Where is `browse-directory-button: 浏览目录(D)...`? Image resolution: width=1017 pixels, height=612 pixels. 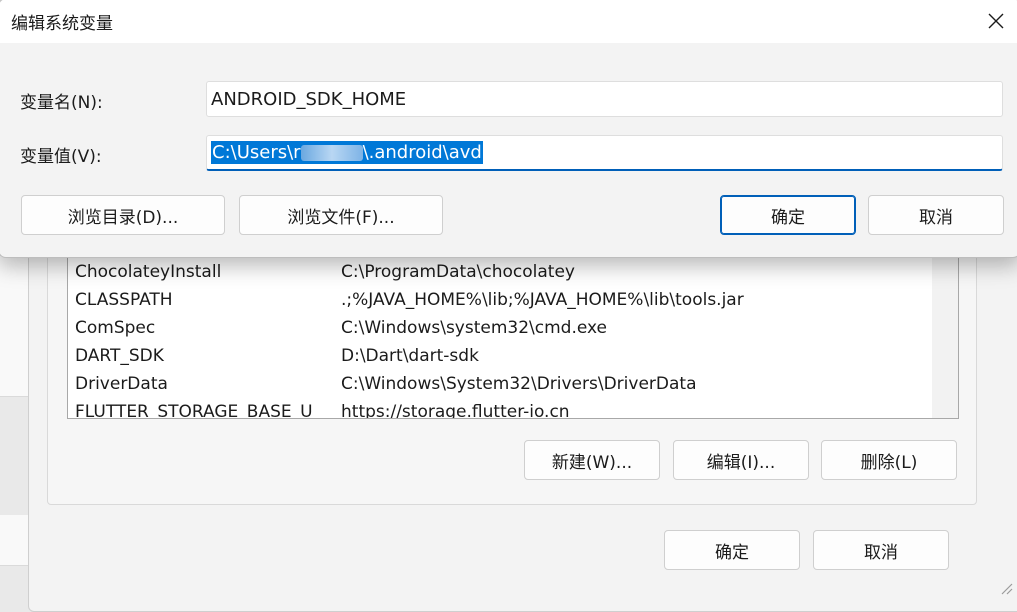
browse-directory-button: 浏览目录(D)... is located at coordinates (123, 215).